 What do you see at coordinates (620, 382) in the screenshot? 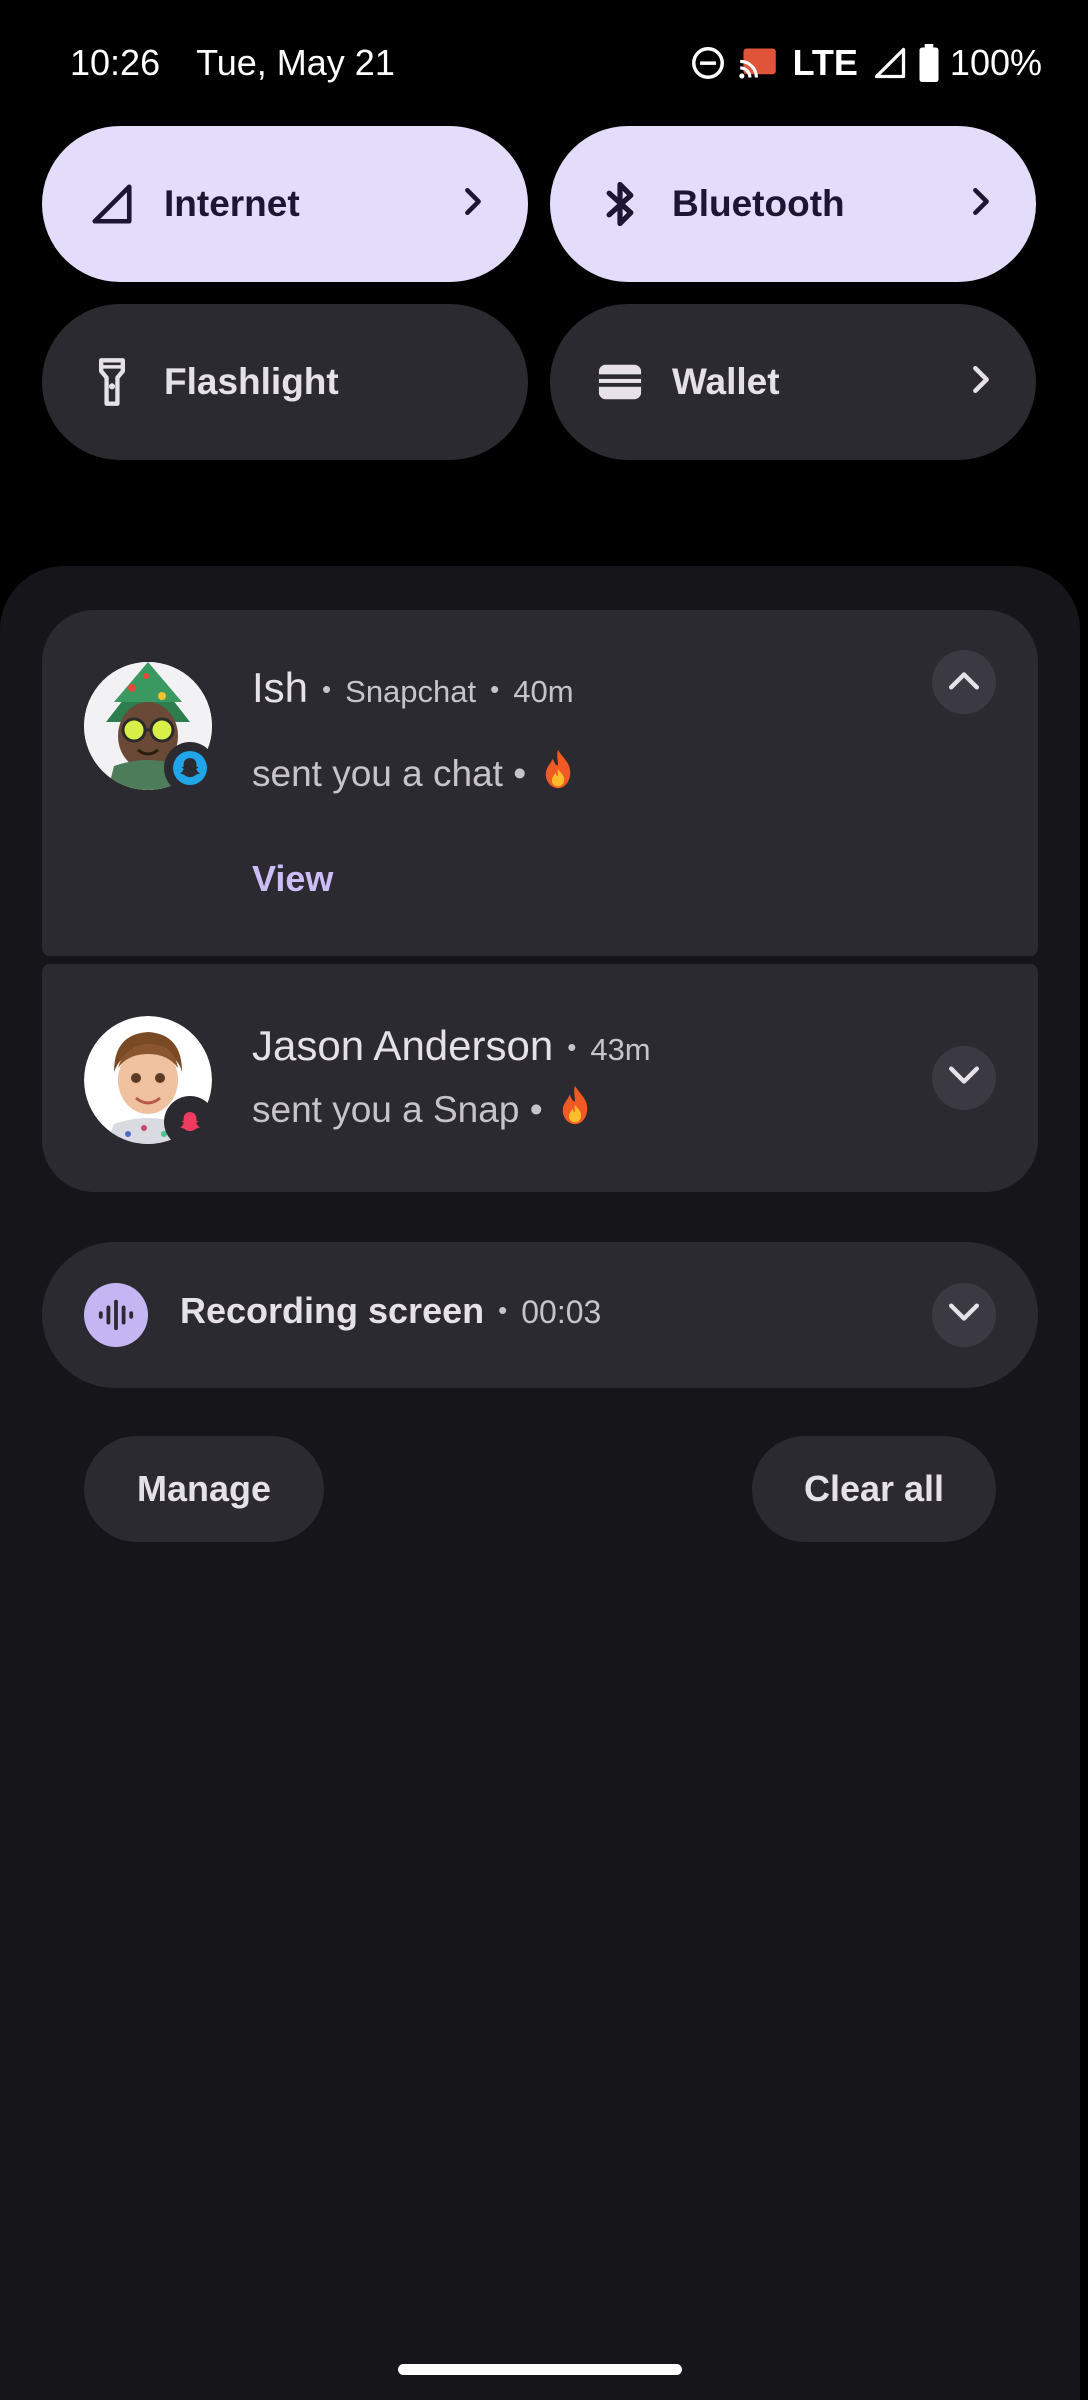
I see `wallet-icon` at bounding box center [620, 382].